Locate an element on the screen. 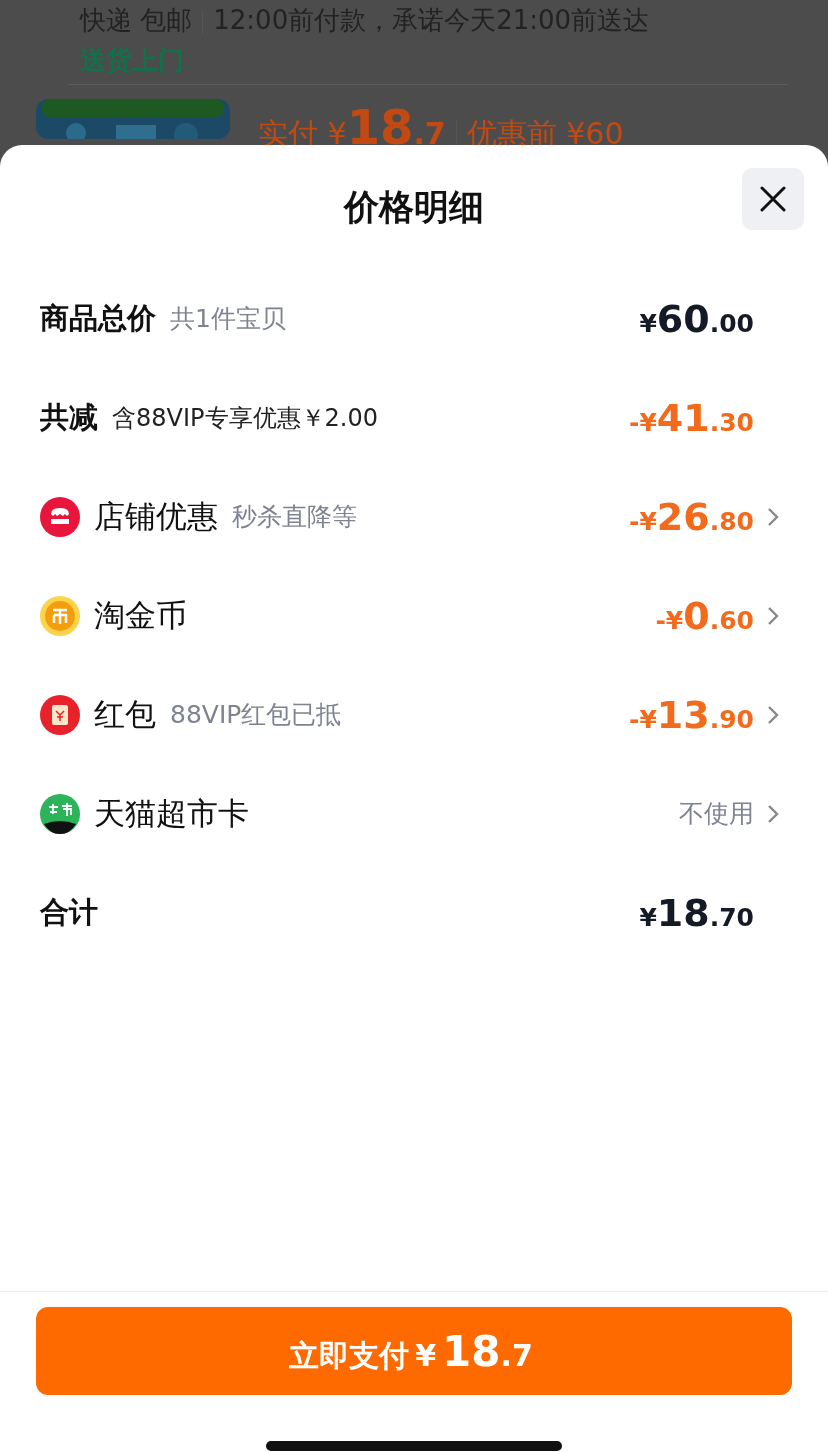  row-note: 共1件宝贝 is located at coordinates (228, 319).